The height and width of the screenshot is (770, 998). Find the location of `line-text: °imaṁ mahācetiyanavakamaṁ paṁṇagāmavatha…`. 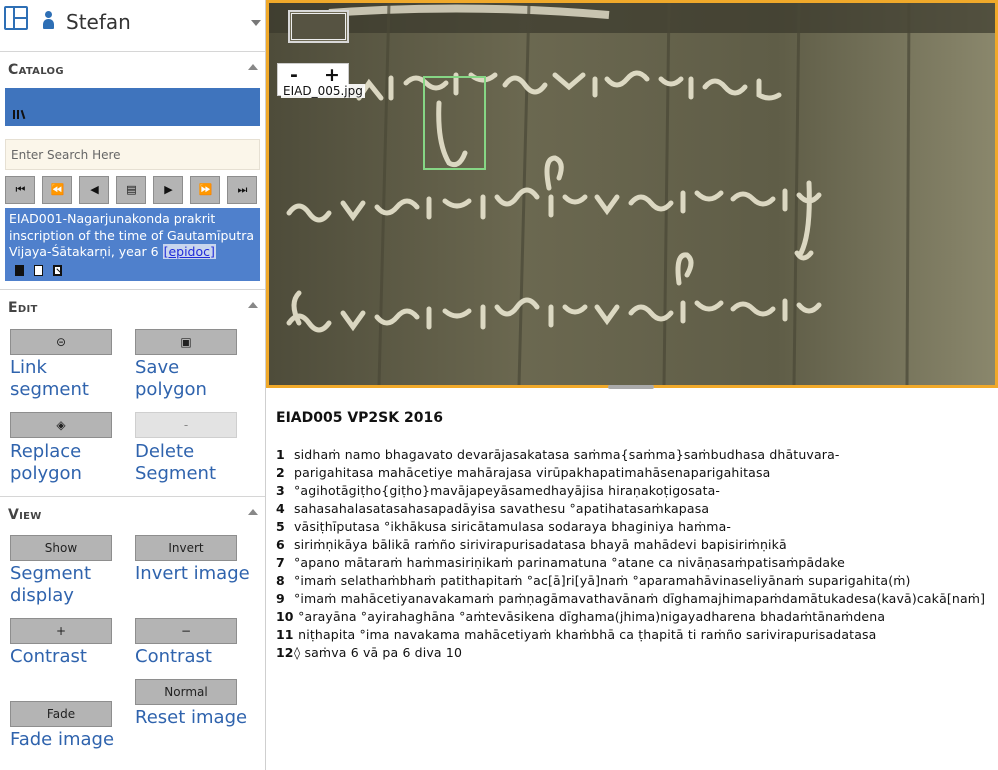

line-text: °imaṁ mahācetiyanavakamaṁ paṁṇagāmavatha… is located at coordinates (639, 598).